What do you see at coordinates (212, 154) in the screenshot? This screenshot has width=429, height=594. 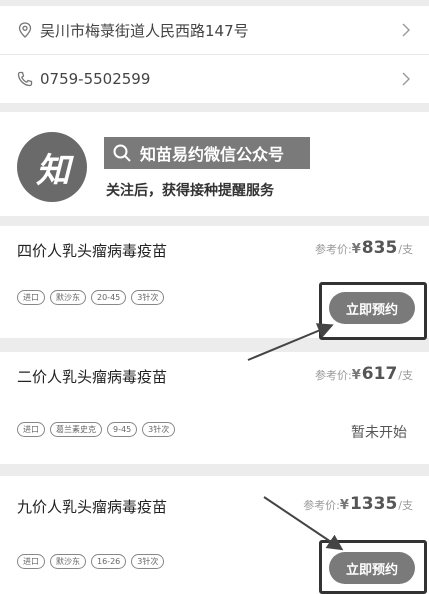 I see `wechat-account-label: 知苗易约微信公众号` at bounding box center [212, 154].